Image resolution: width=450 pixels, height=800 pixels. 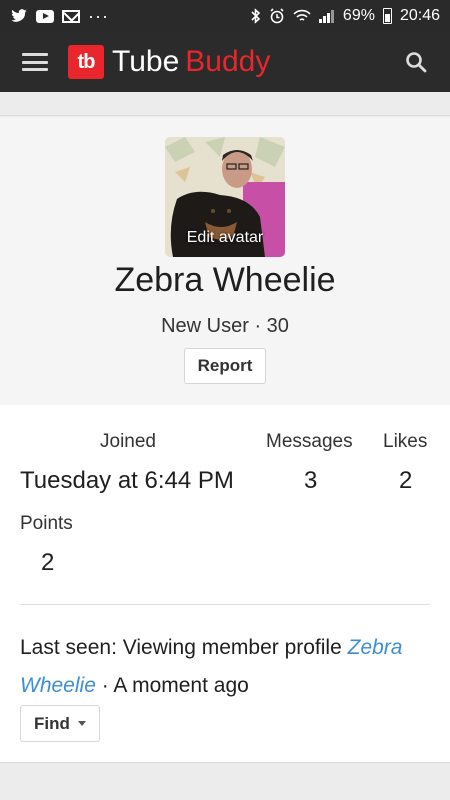 I want to click on edit-avatar-label: Edit avatar, so click(x=225, y=237).